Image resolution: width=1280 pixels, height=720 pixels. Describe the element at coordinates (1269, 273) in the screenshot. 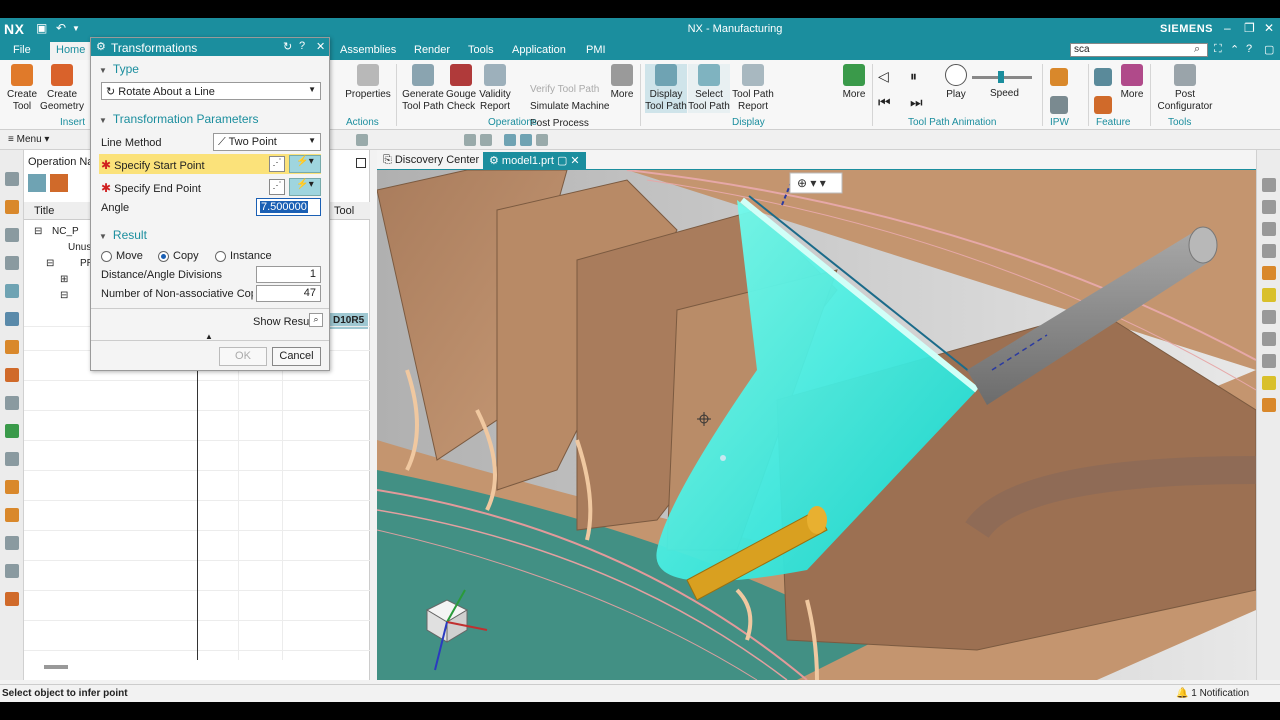

I see `part-icon` at that location.